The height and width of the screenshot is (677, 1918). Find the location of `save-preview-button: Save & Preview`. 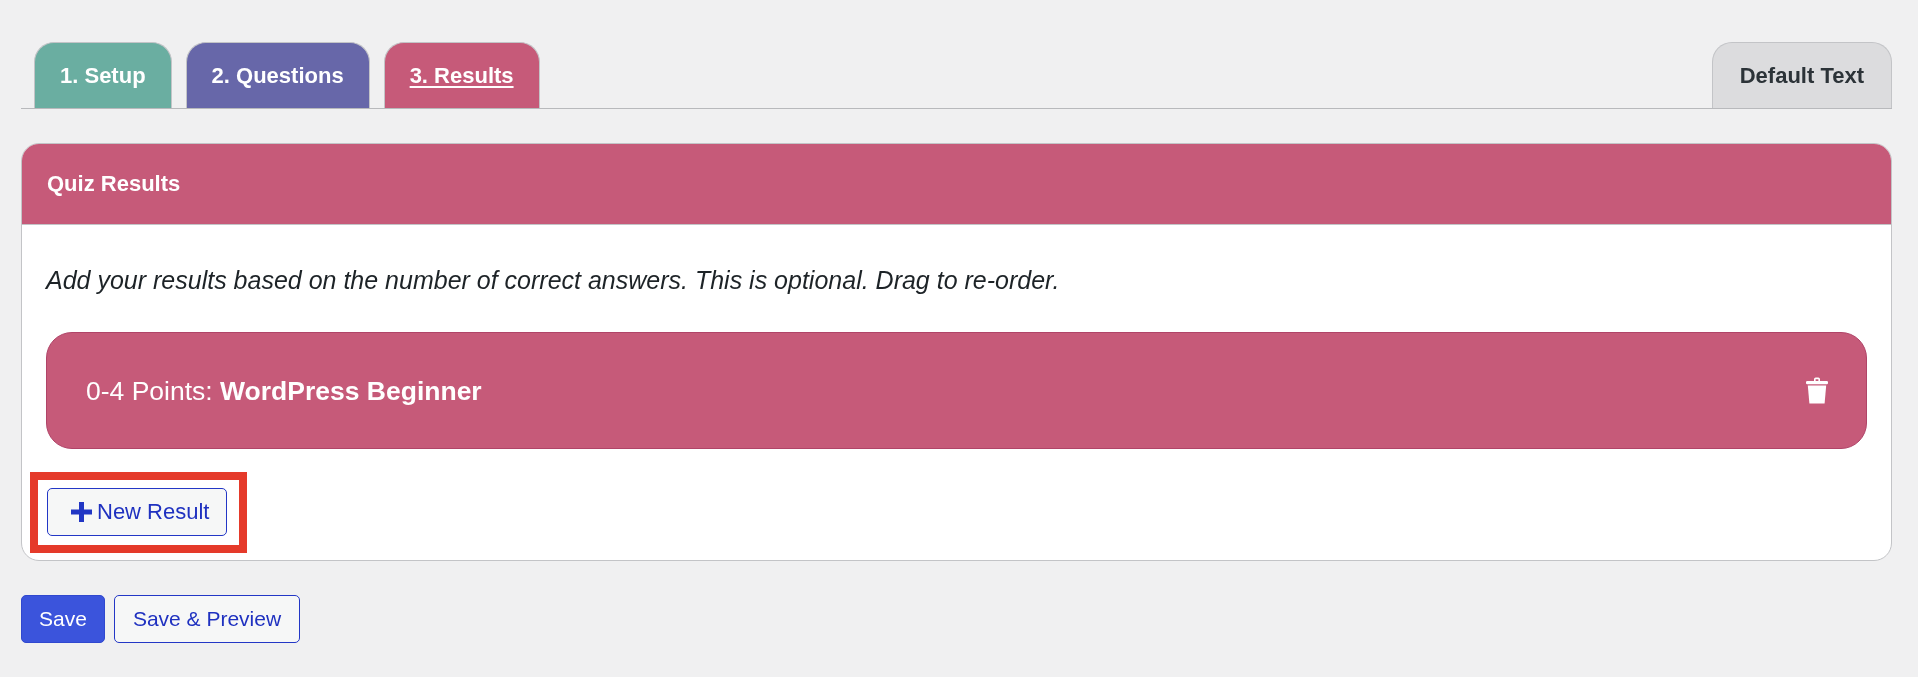

save-preview-button: Save & Preview is located at coordinates (207, 619).